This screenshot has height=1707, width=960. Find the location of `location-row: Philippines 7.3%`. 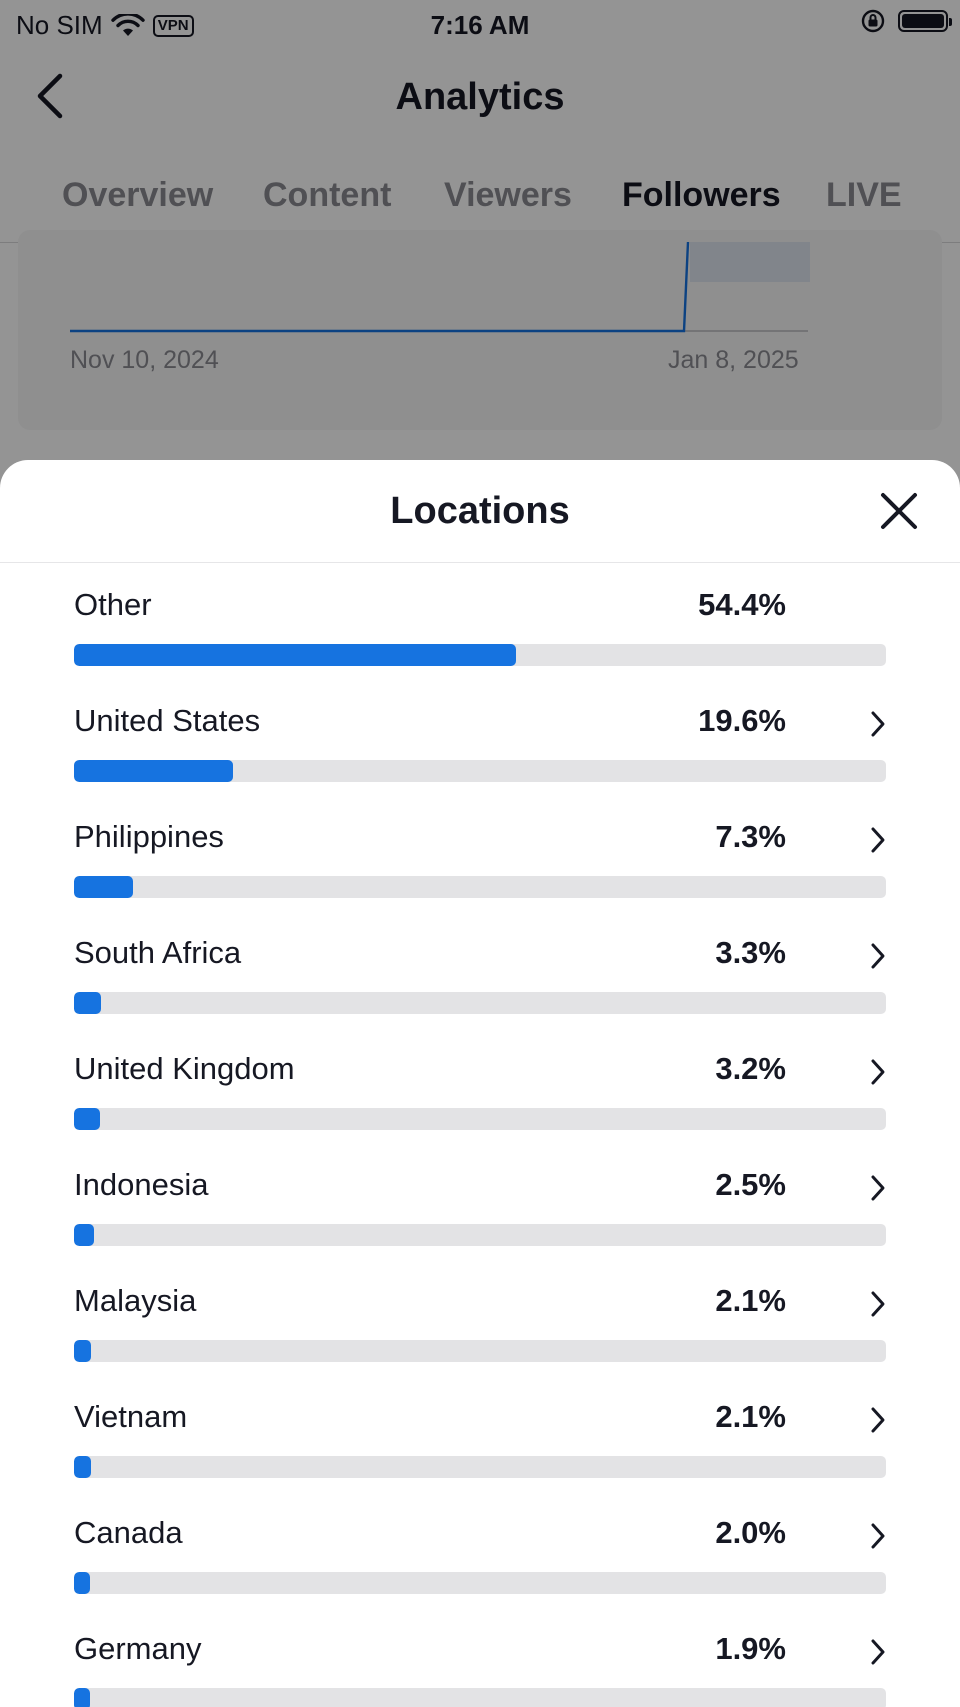

location-row: Philippines 7.3% is located at coordinates (480, 852).